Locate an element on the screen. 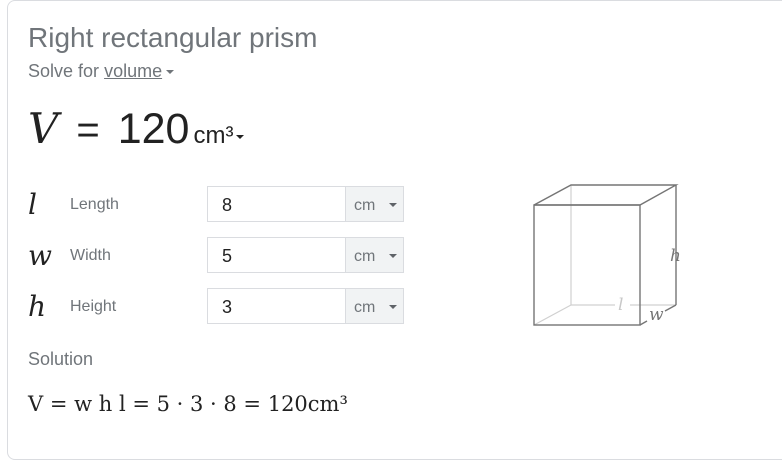 The width and height of the screenshot is (782, 460). prism-diagram: h l w is located at coordinates (607, 255).